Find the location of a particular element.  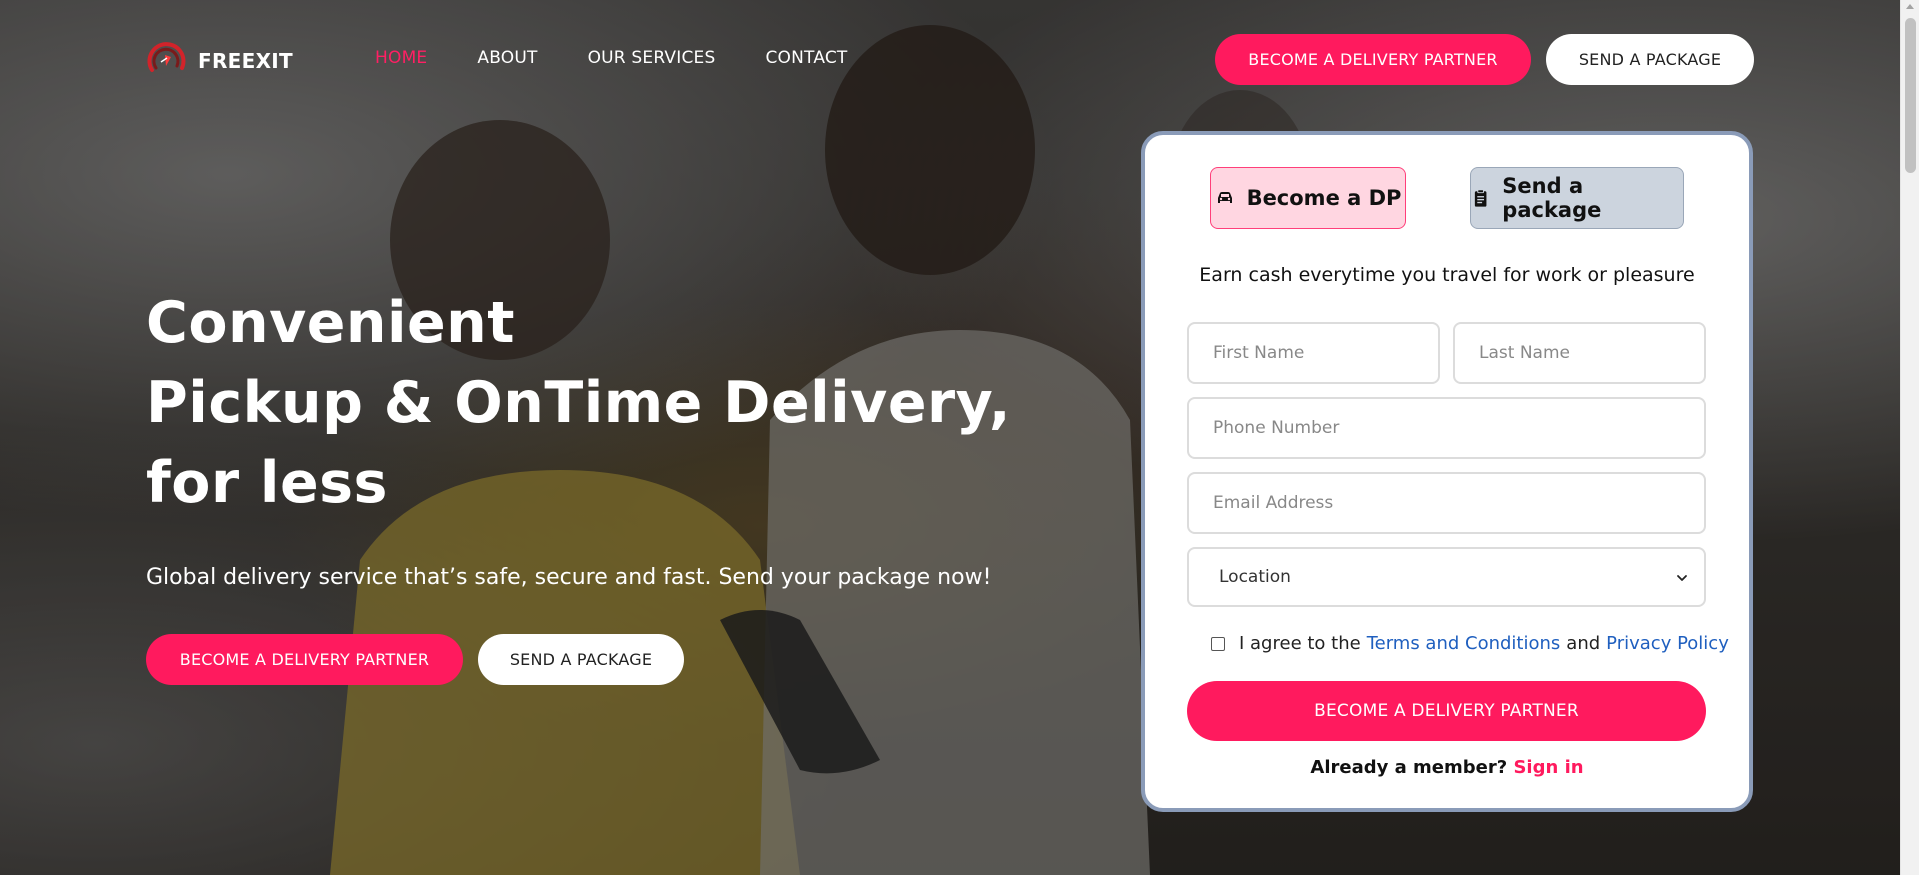

form-tabs: Become a DP Send a package is located at coordinates (1447, 198).